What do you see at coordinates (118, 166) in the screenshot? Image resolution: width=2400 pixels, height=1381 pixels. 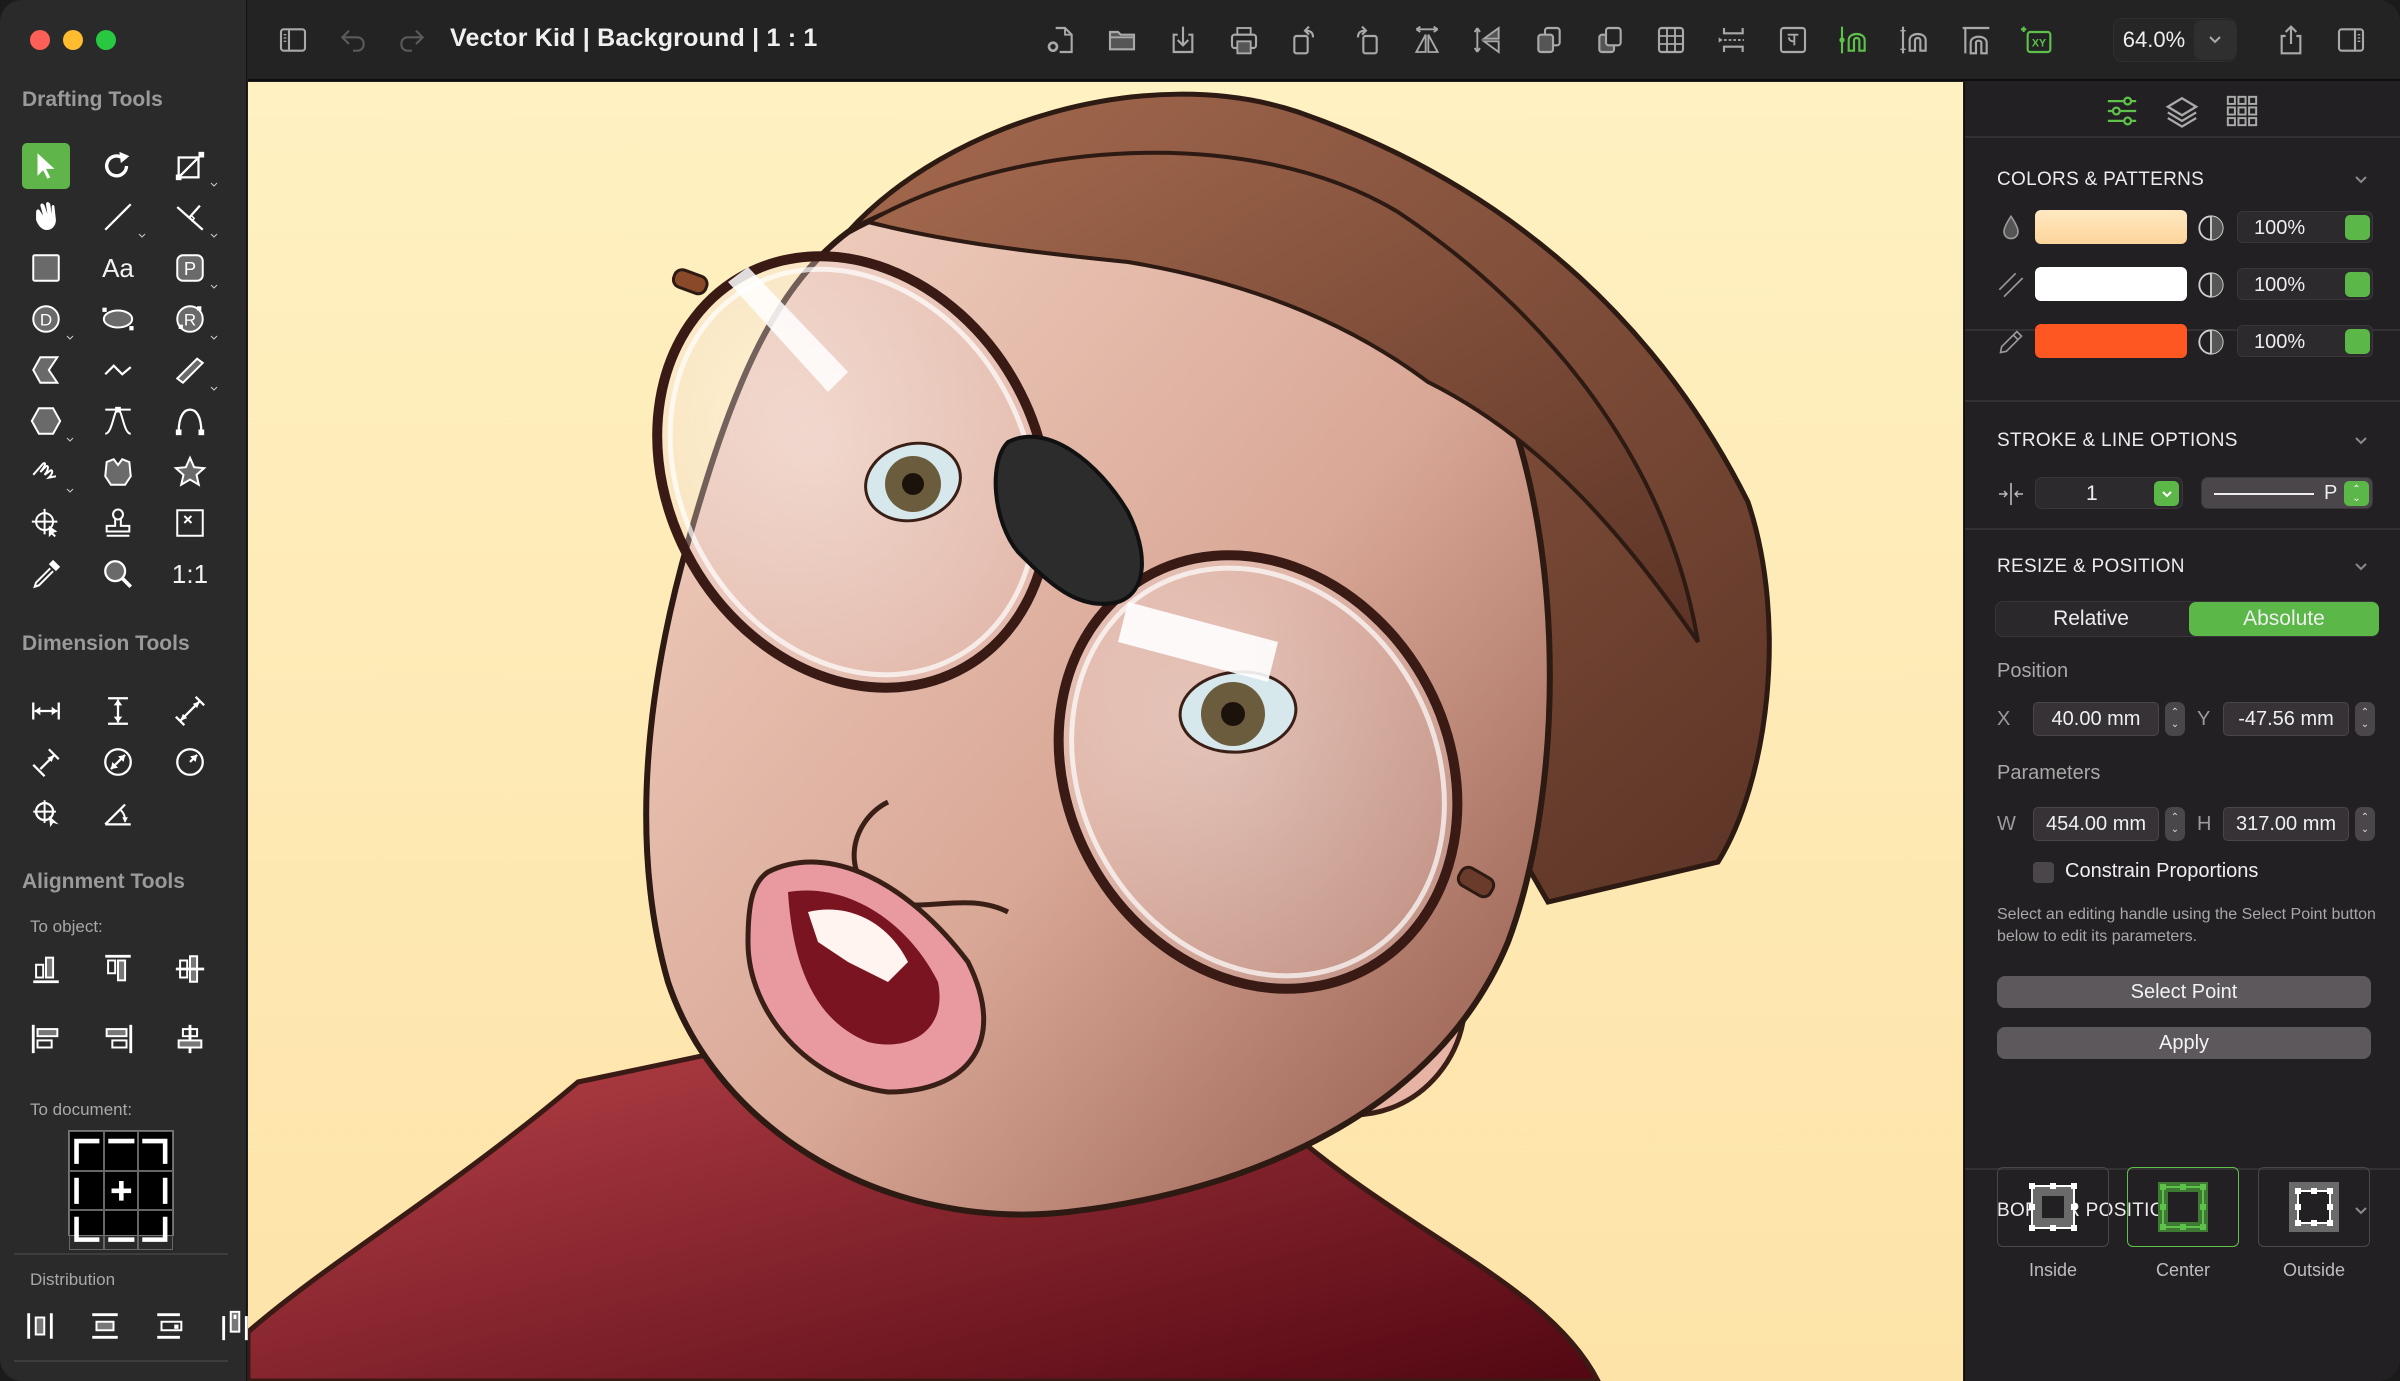 I see `rotate-tool` at bounding box center [118, 166].